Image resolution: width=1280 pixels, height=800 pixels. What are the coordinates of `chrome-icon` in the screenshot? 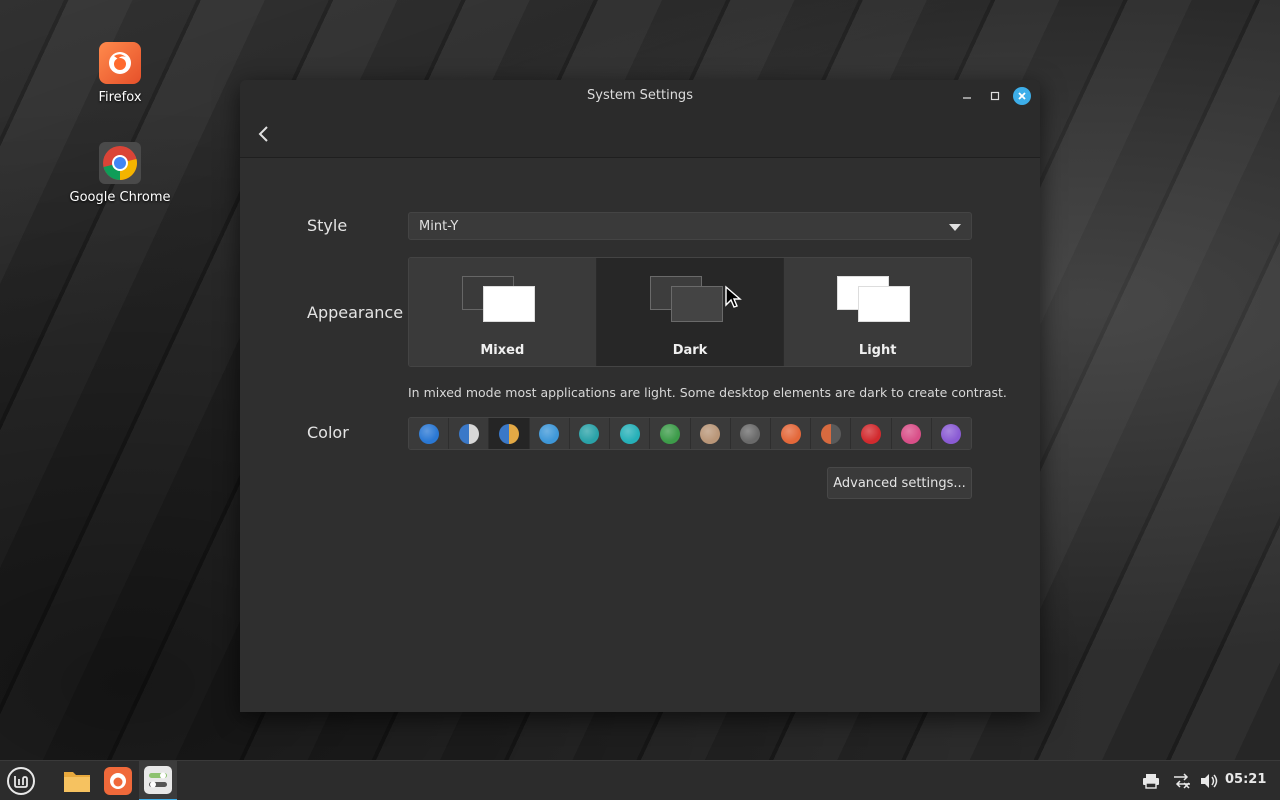 It's located at (120, 163).